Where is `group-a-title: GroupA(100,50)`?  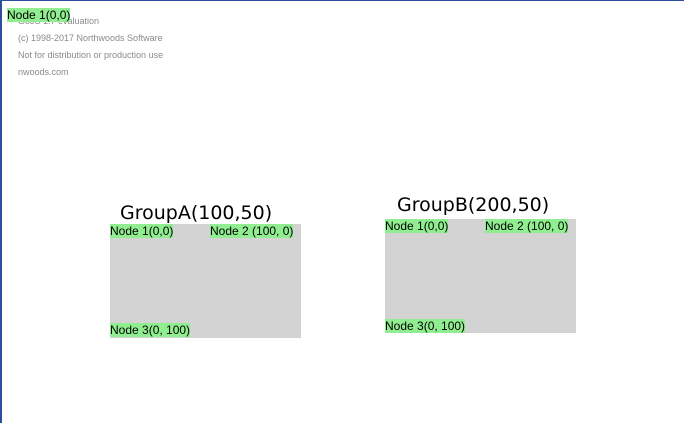 group-a-title: GroupA(100,50) is located at coordinates (196, 213).